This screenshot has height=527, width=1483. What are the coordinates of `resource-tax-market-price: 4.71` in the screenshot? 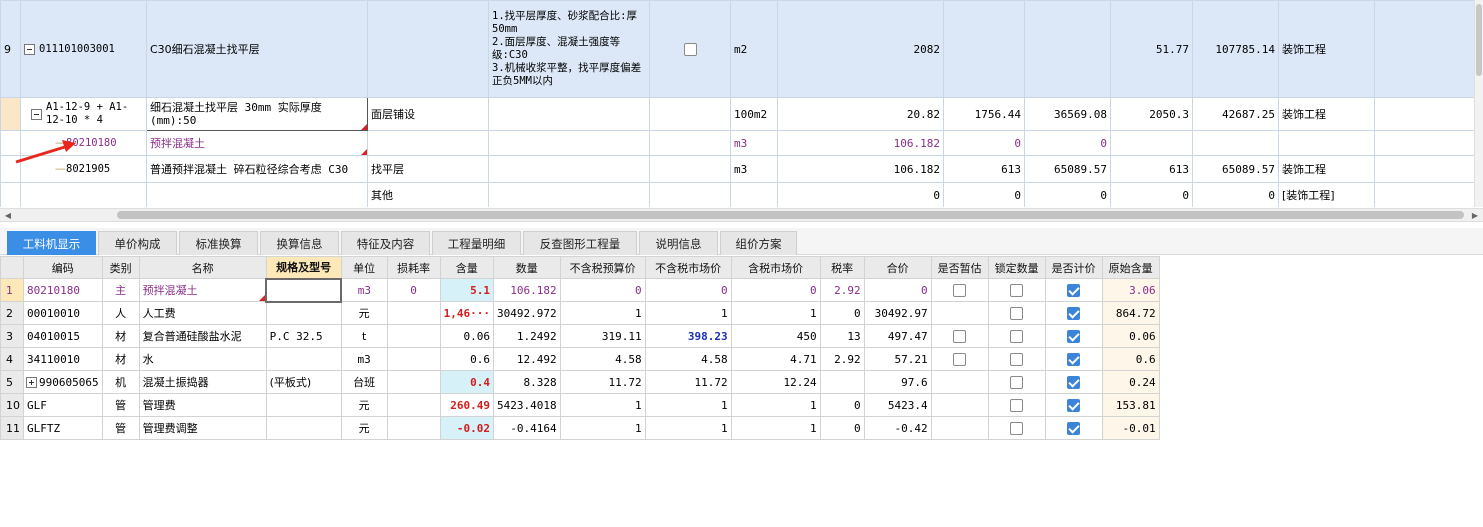 It's located at (775, 359).